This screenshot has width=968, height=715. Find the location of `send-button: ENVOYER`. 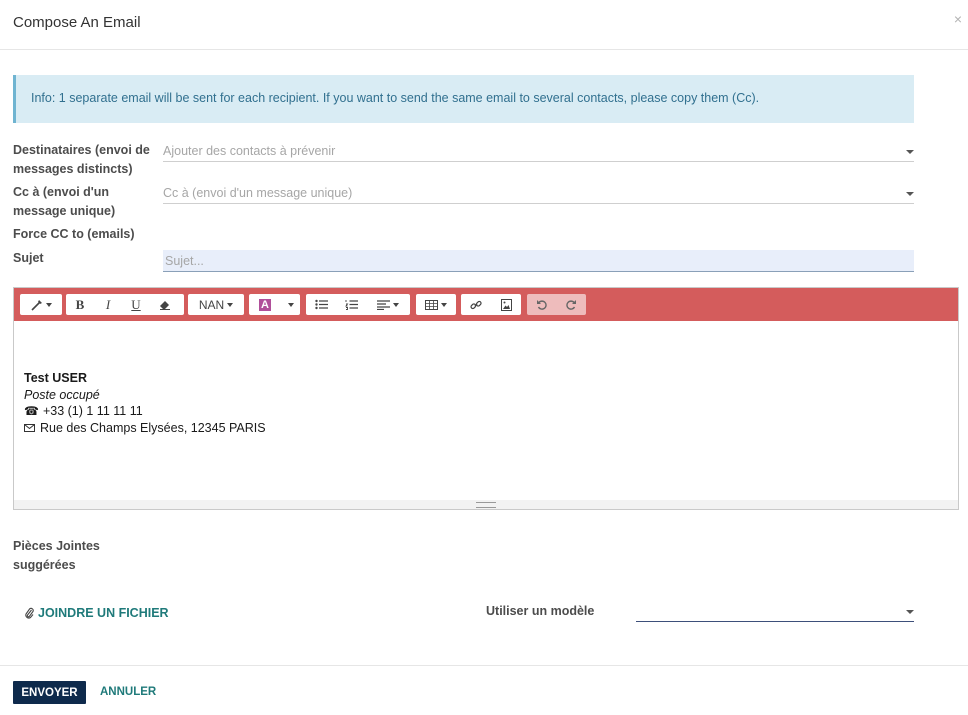

send-button: ENVOYER is located at coordinates (49, 692).